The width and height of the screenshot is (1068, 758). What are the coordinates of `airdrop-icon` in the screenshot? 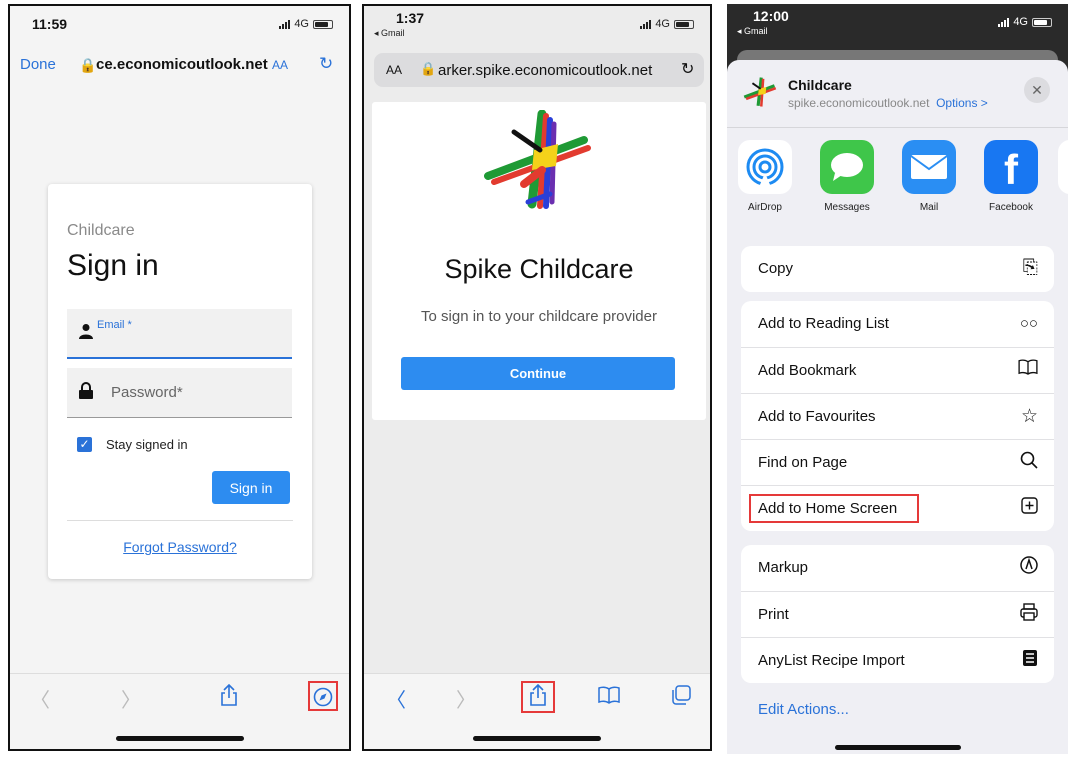 It's located at (765, 167).